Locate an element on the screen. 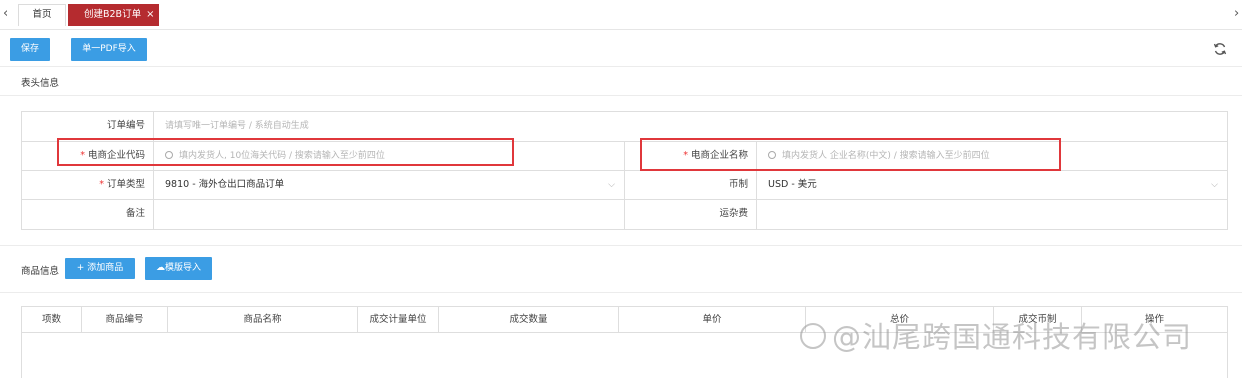 The height and width of the screenshot is (378, 1242). chevron-right-icon: › is located at coordinates (1236, 14).